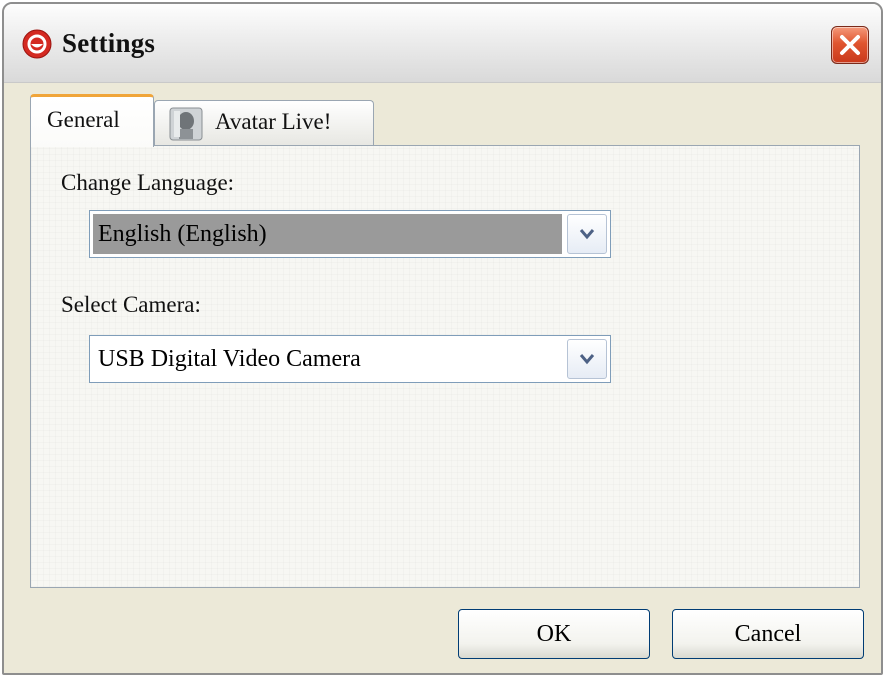  Describe the element at coordinates (186, 124) in the screenshot. I see `avatar-icon` at that location.